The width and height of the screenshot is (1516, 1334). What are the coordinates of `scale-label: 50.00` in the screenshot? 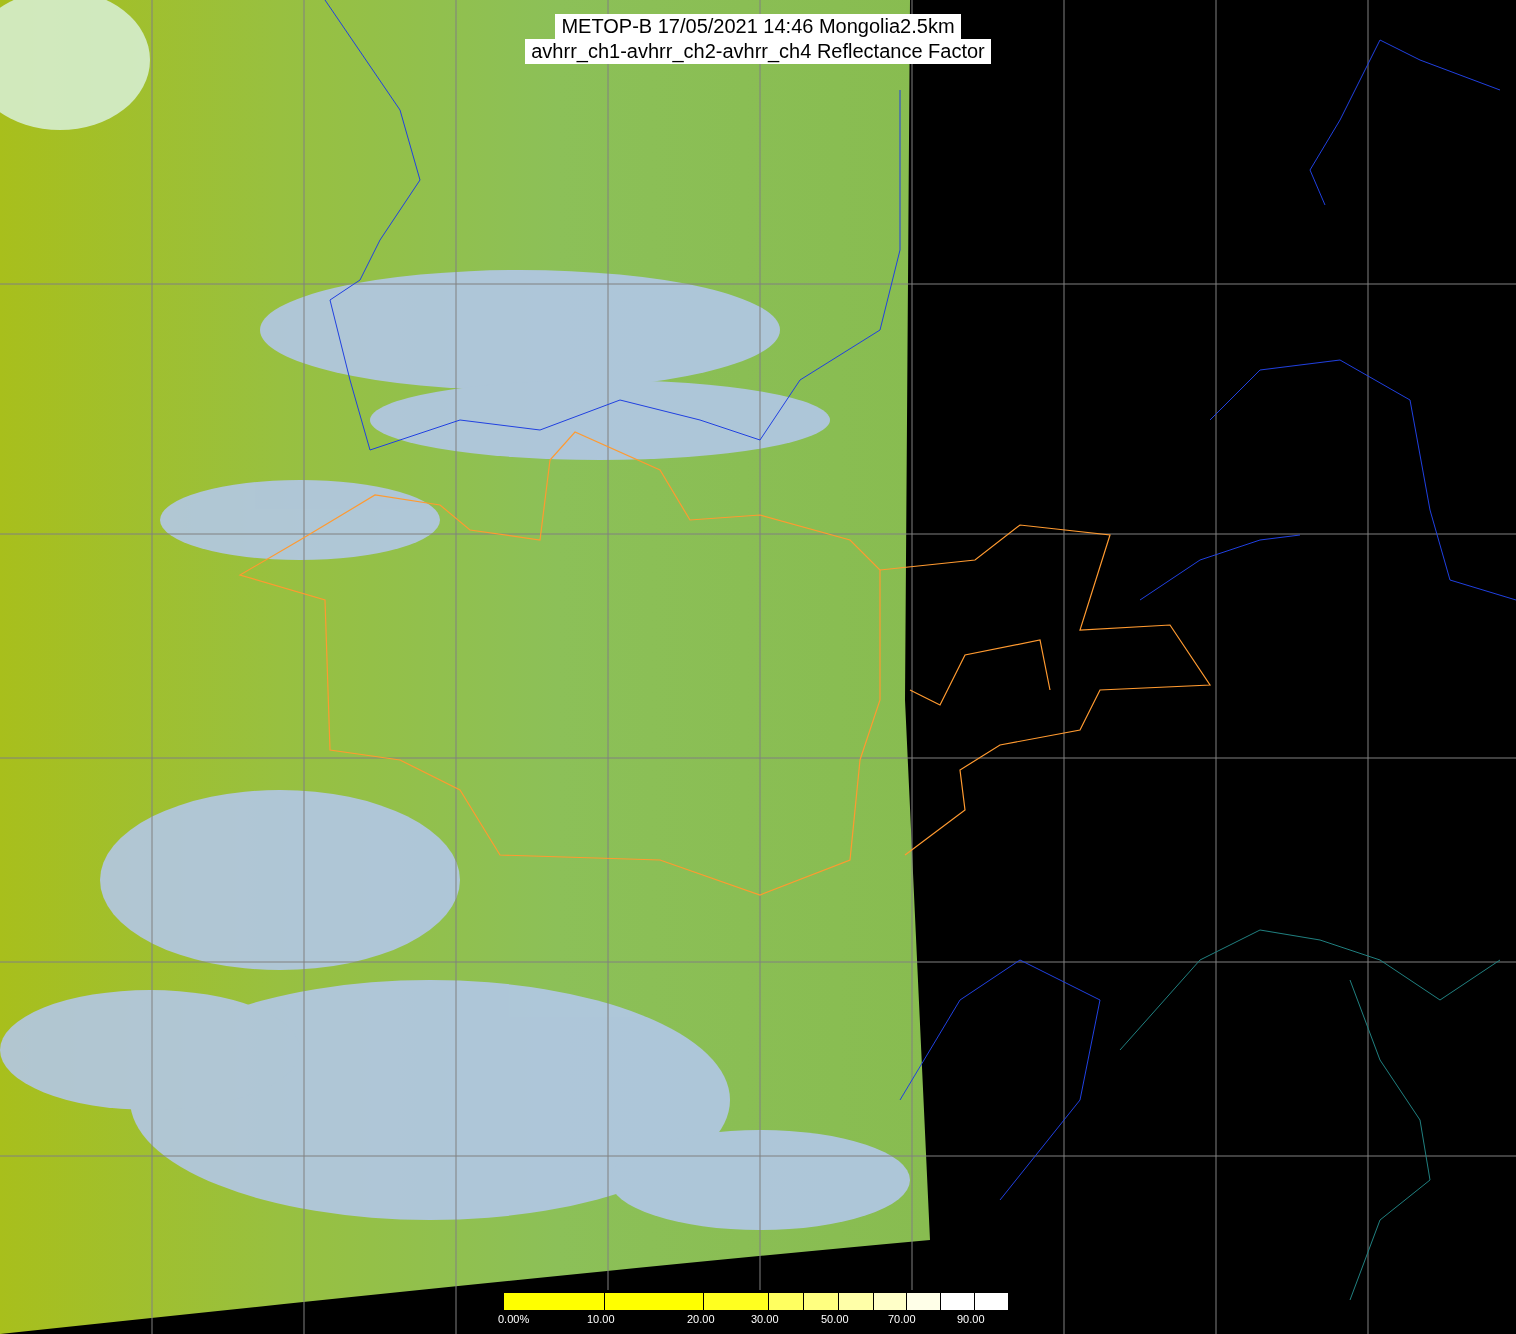 It's located at (835, 1319).